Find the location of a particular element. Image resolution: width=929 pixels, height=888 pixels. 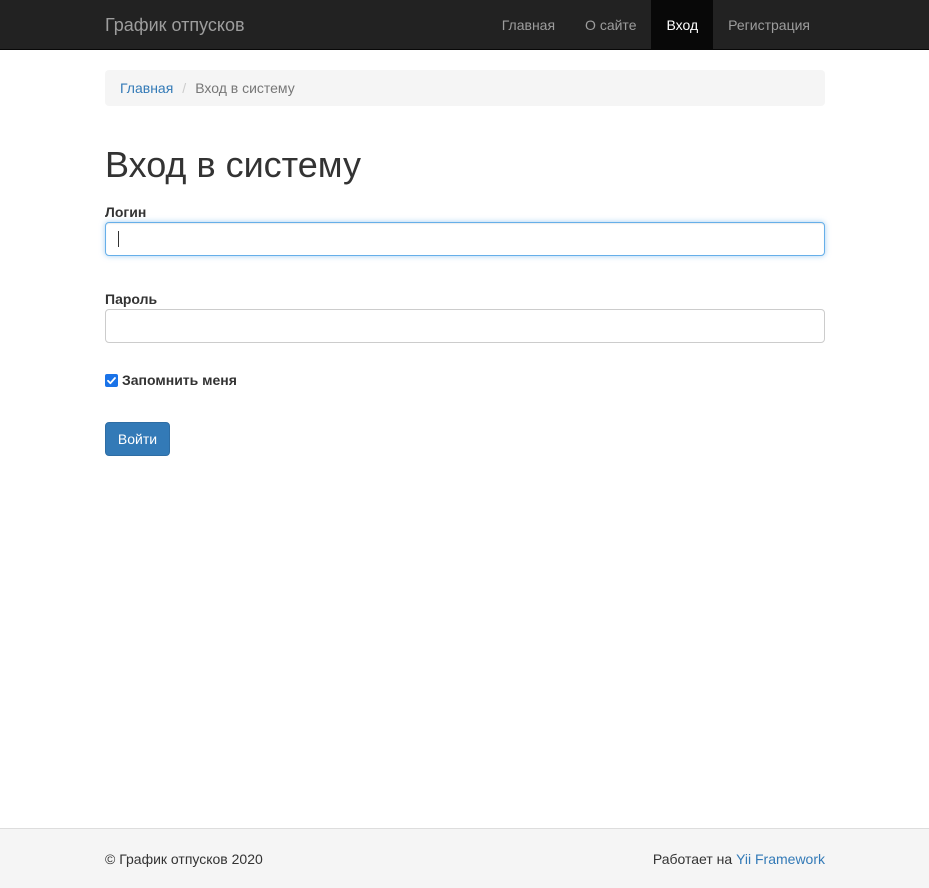

nav-item-home: Главная is located at coordinates (528, 25).